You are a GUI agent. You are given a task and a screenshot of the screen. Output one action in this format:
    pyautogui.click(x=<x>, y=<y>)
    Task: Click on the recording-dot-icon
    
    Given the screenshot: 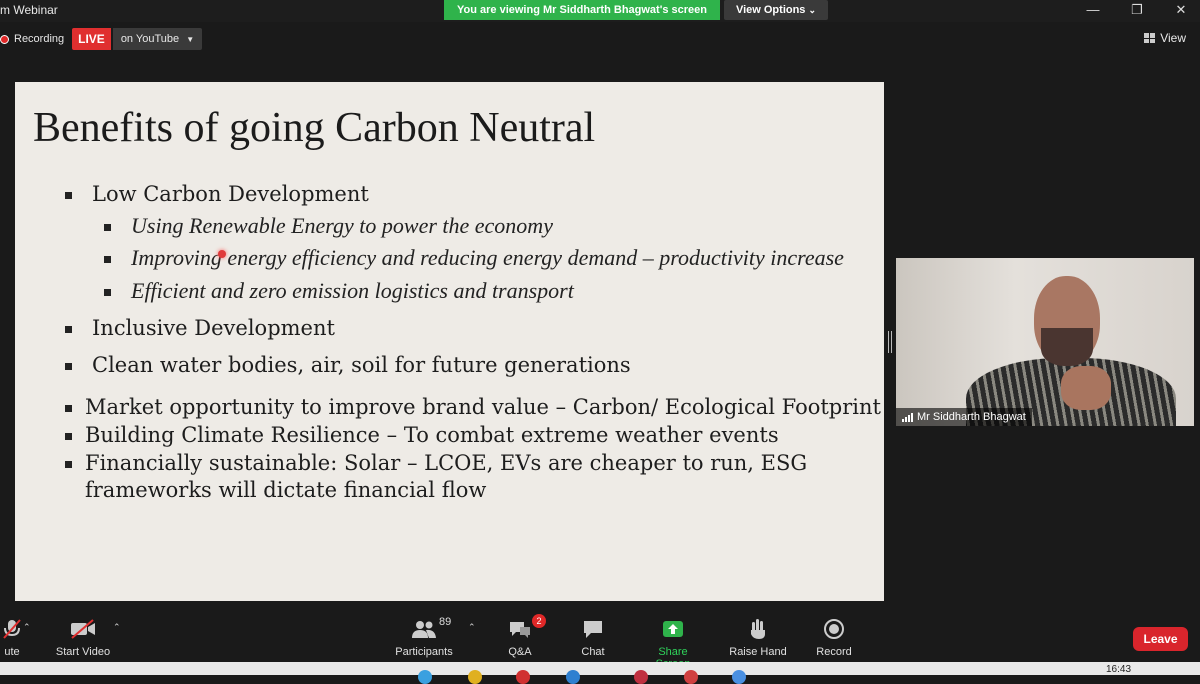 What is the action you would take?
    pyautogui.click(x=4, y=39)
    